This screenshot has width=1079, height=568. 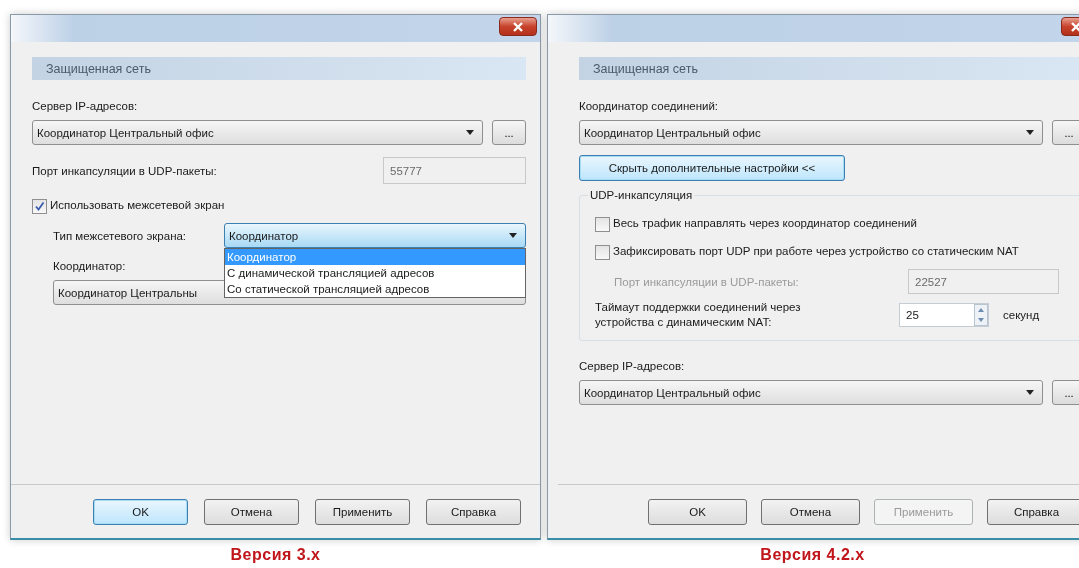 What do you see at coordinates (649, 107) in the screenshot?
I see `field-label: Координатор соединений:` at bounding box center [649, 107].